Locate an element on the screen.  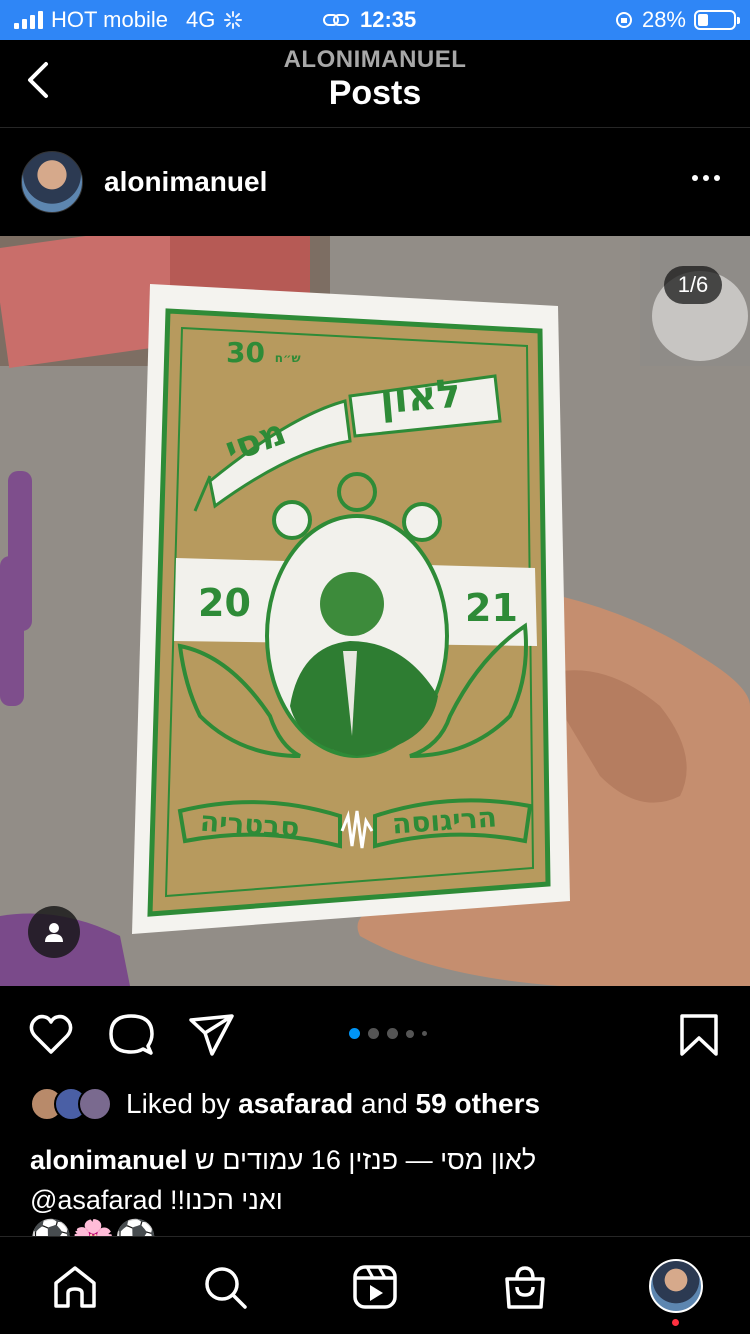
more-horizontal-icon is located at coordinates (706, 178).